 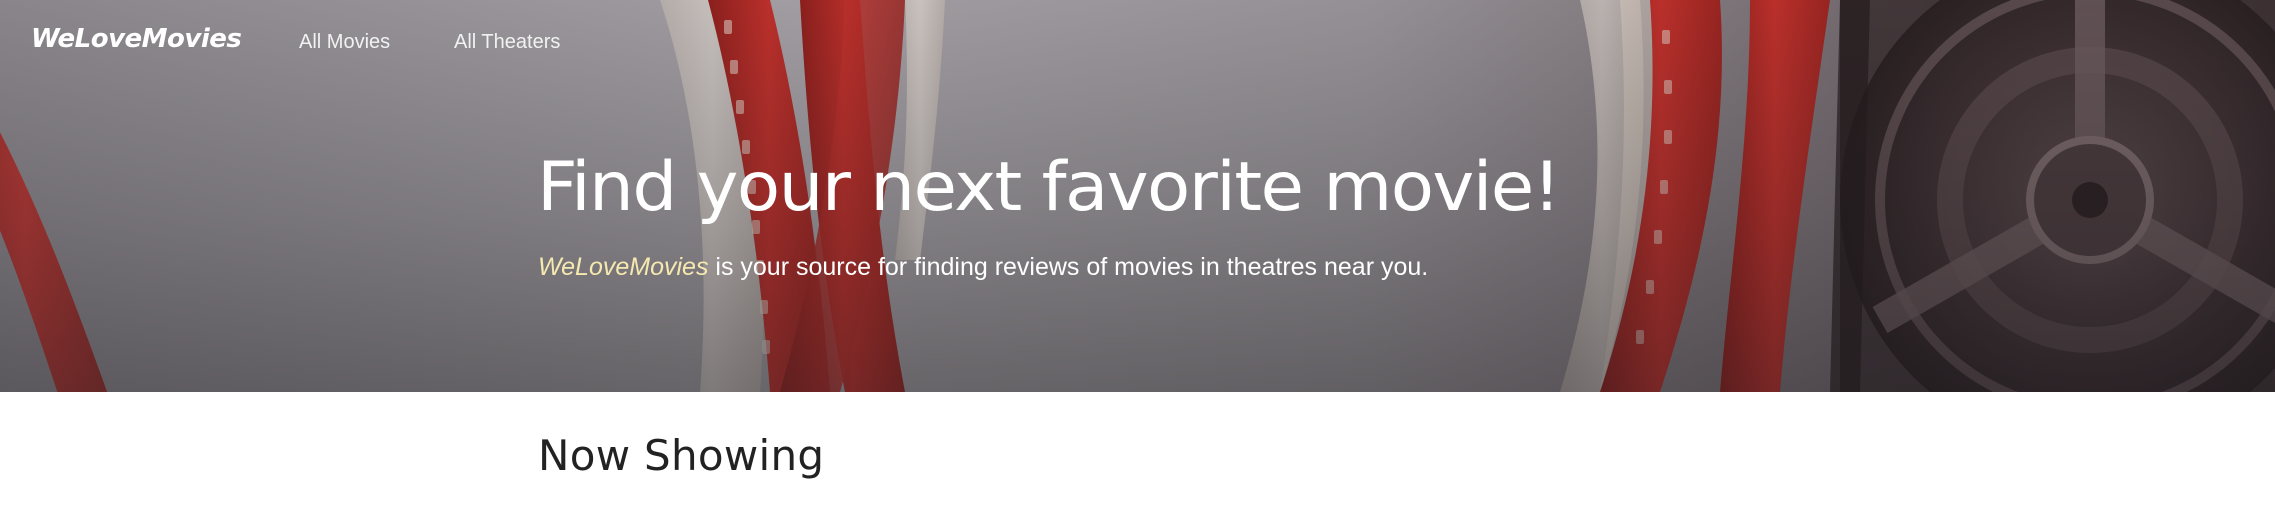 I want to click on brand-logo-link: WeLoveMovies, so click(x=136, y=39).